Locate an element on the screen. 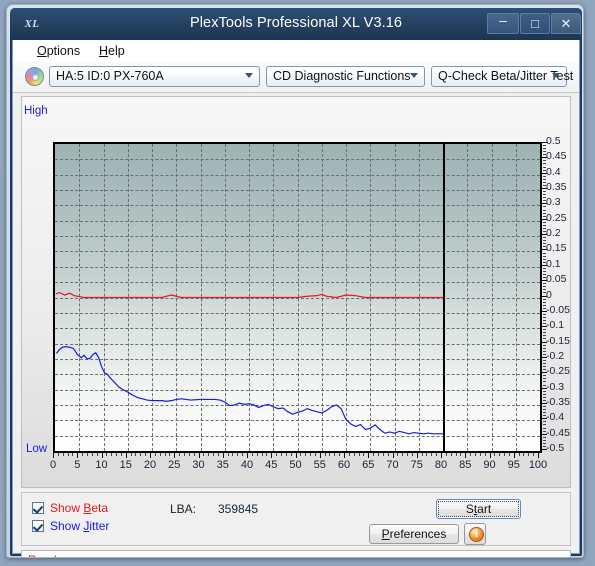  status-text: Ready is located at coordinates (45, 555).